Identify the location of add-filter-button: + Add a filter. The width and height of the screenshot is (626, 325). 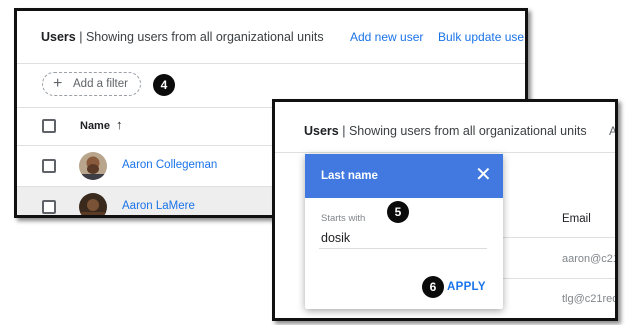
(91, 84).